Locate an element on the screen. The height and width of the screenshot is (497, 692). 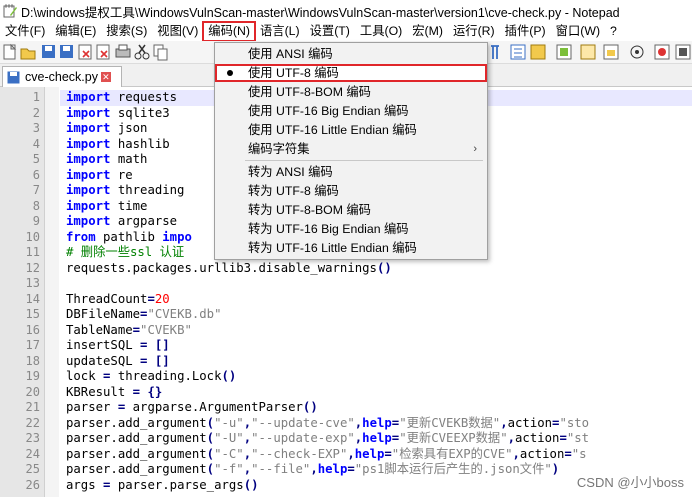
code-line: import time is located at coordinates (106, 207).